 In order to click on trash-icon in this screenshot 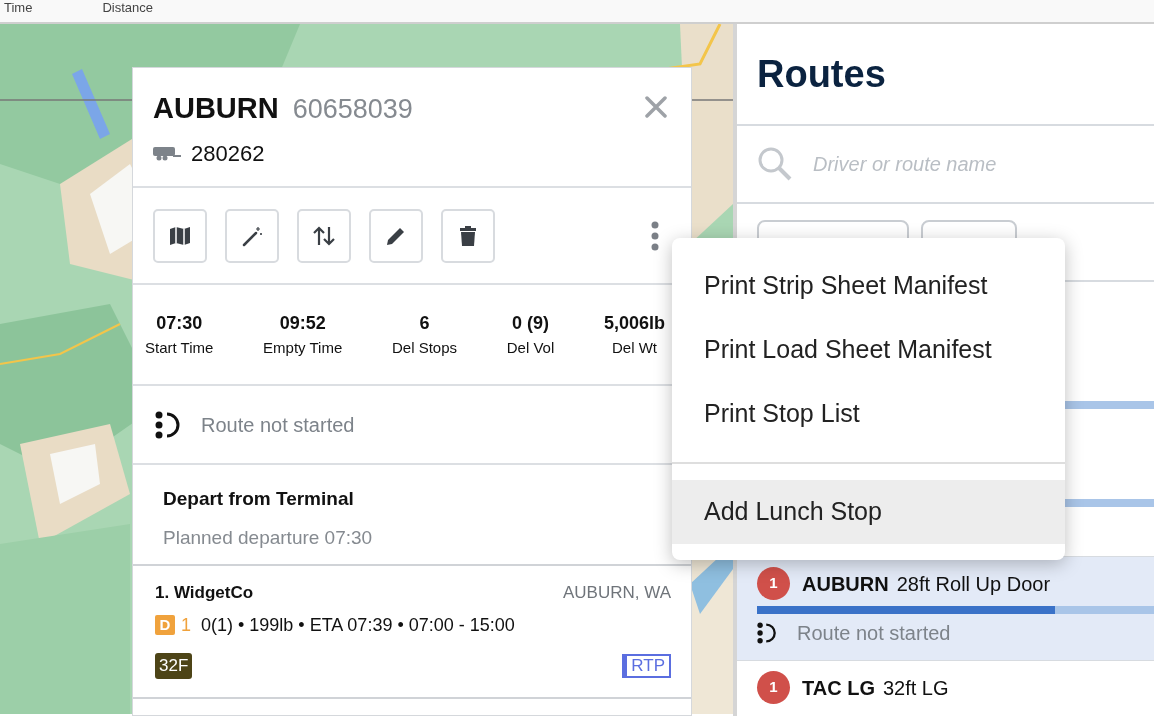, I will do `click(468, 235)`.